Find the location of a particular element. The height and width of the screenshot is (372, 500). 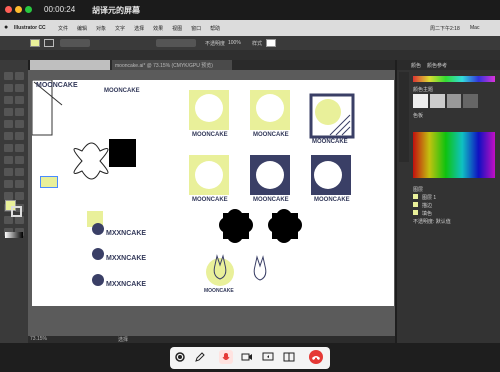

logo-text-navy-2: MOONCAKE is located at coordinates (332, 200).